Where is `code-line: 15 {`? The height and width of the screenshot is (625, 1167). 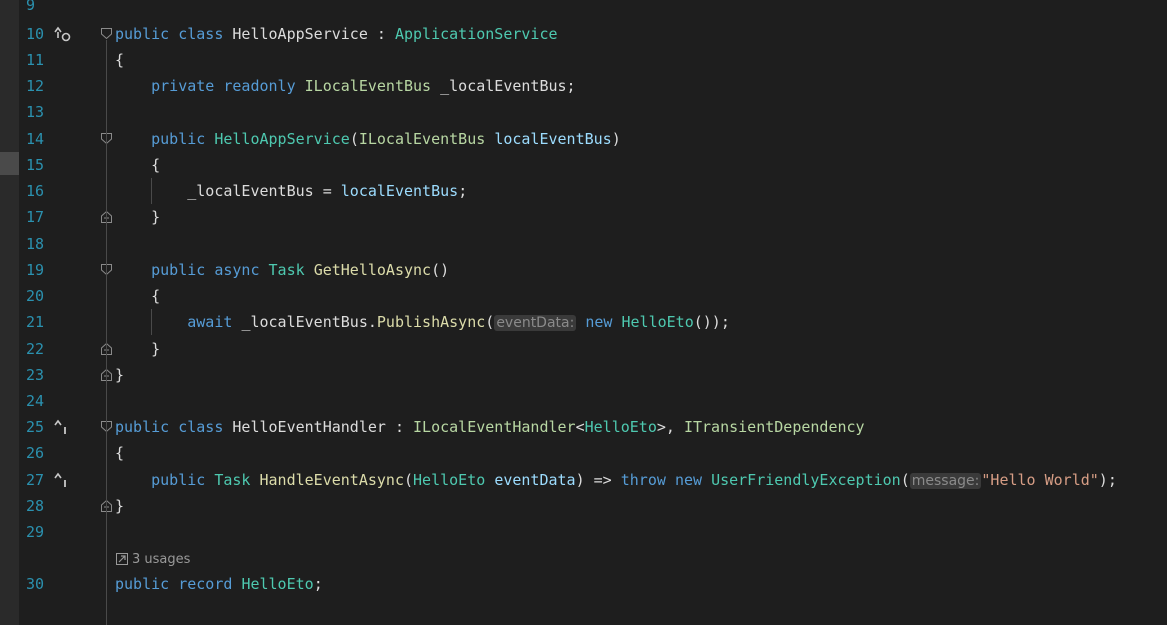 code-line: 15 { is located at coordinates (583, 165).